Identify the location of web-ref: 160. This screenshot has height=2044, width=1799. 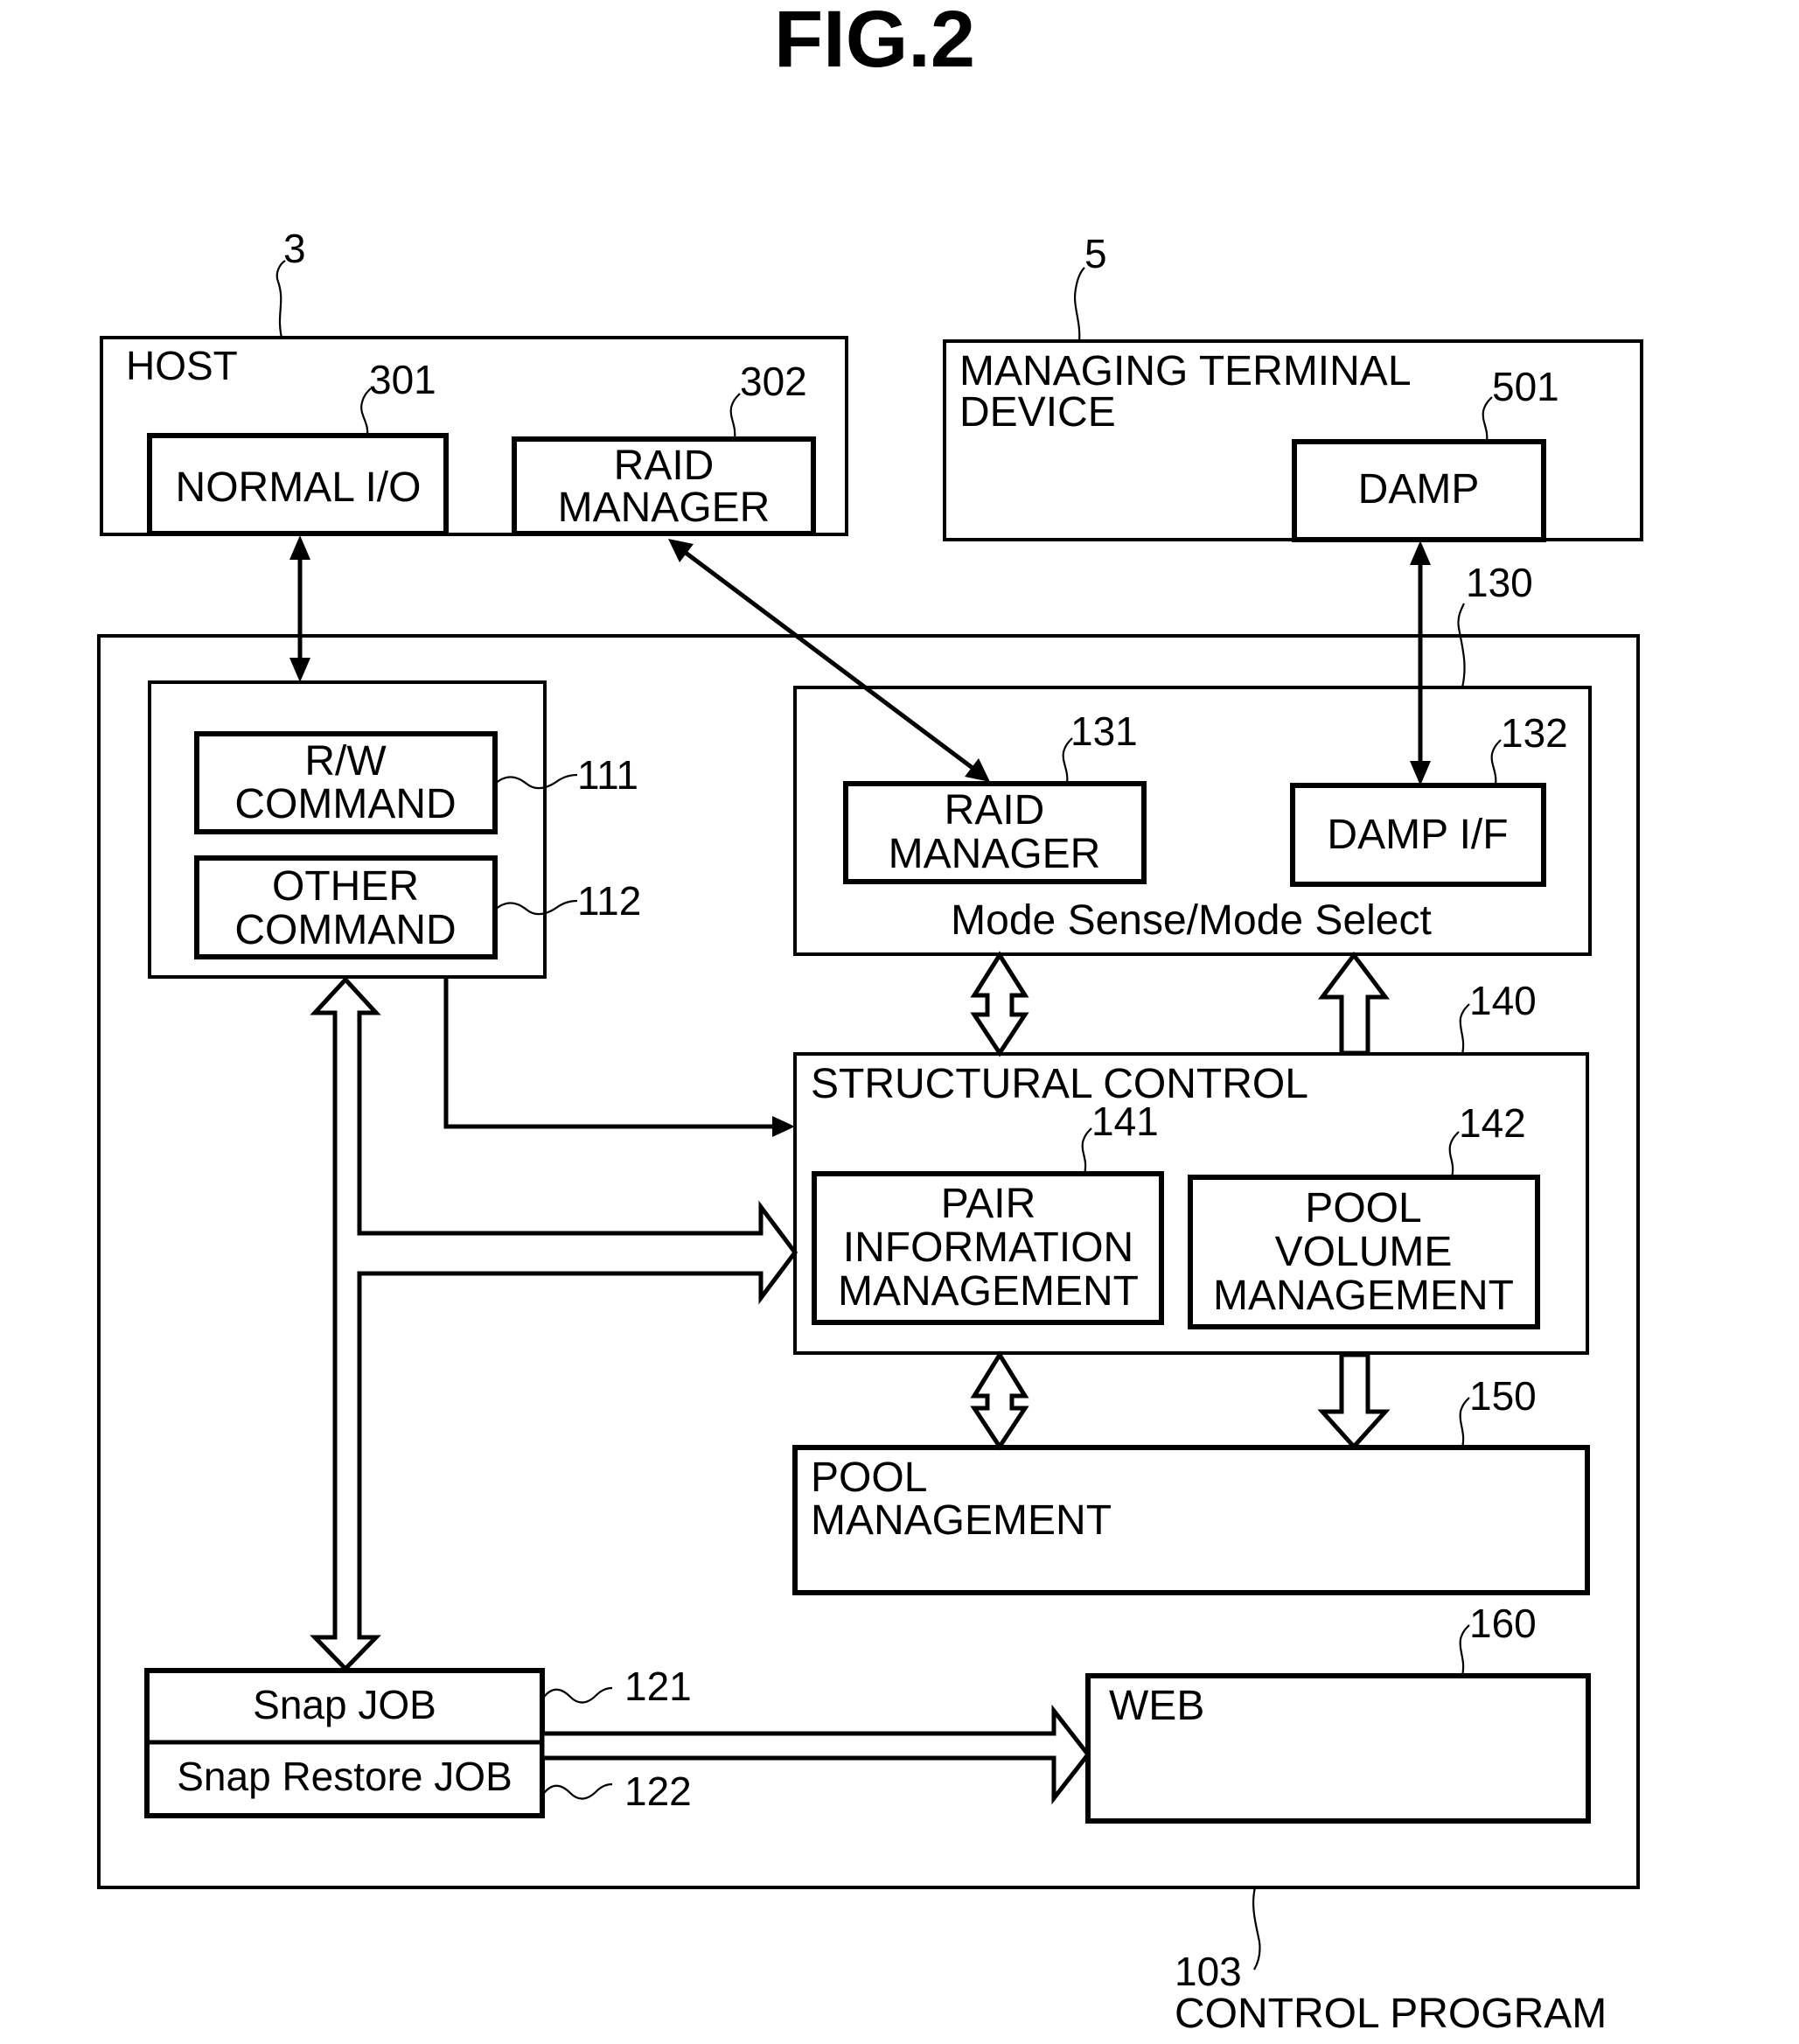
(1503, 1623).